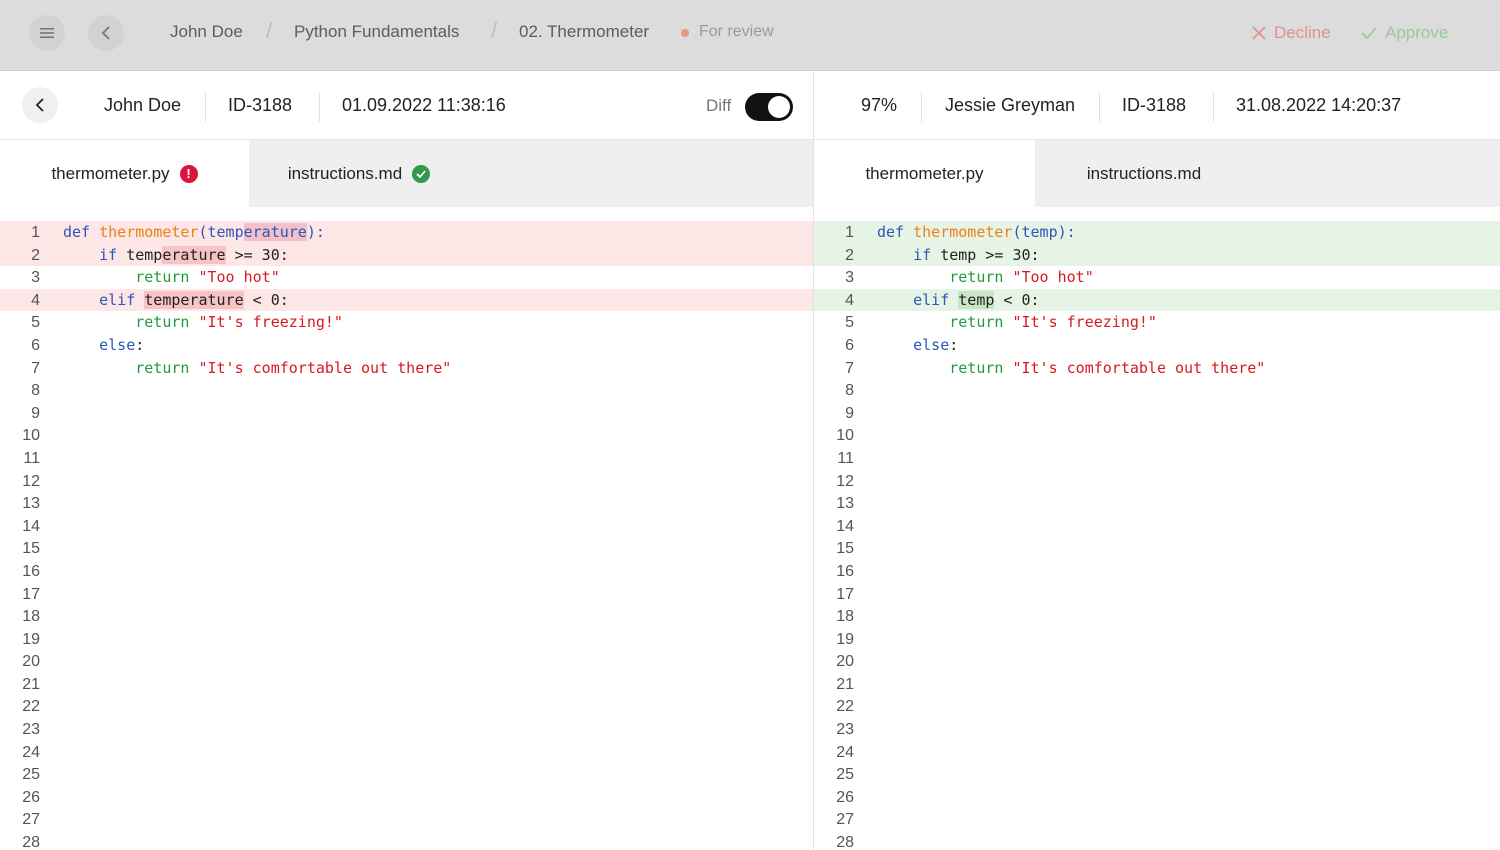 This screenshot has width=1500, height=850. I want to click on menu-icon, so click(47, 33).